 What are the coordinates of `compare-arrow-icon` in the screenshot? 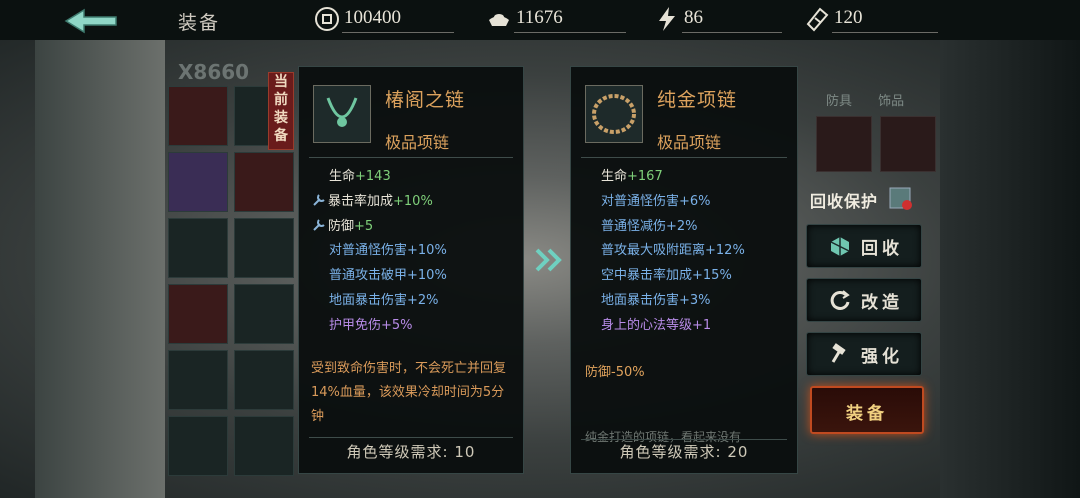 It's located at (548, 260).